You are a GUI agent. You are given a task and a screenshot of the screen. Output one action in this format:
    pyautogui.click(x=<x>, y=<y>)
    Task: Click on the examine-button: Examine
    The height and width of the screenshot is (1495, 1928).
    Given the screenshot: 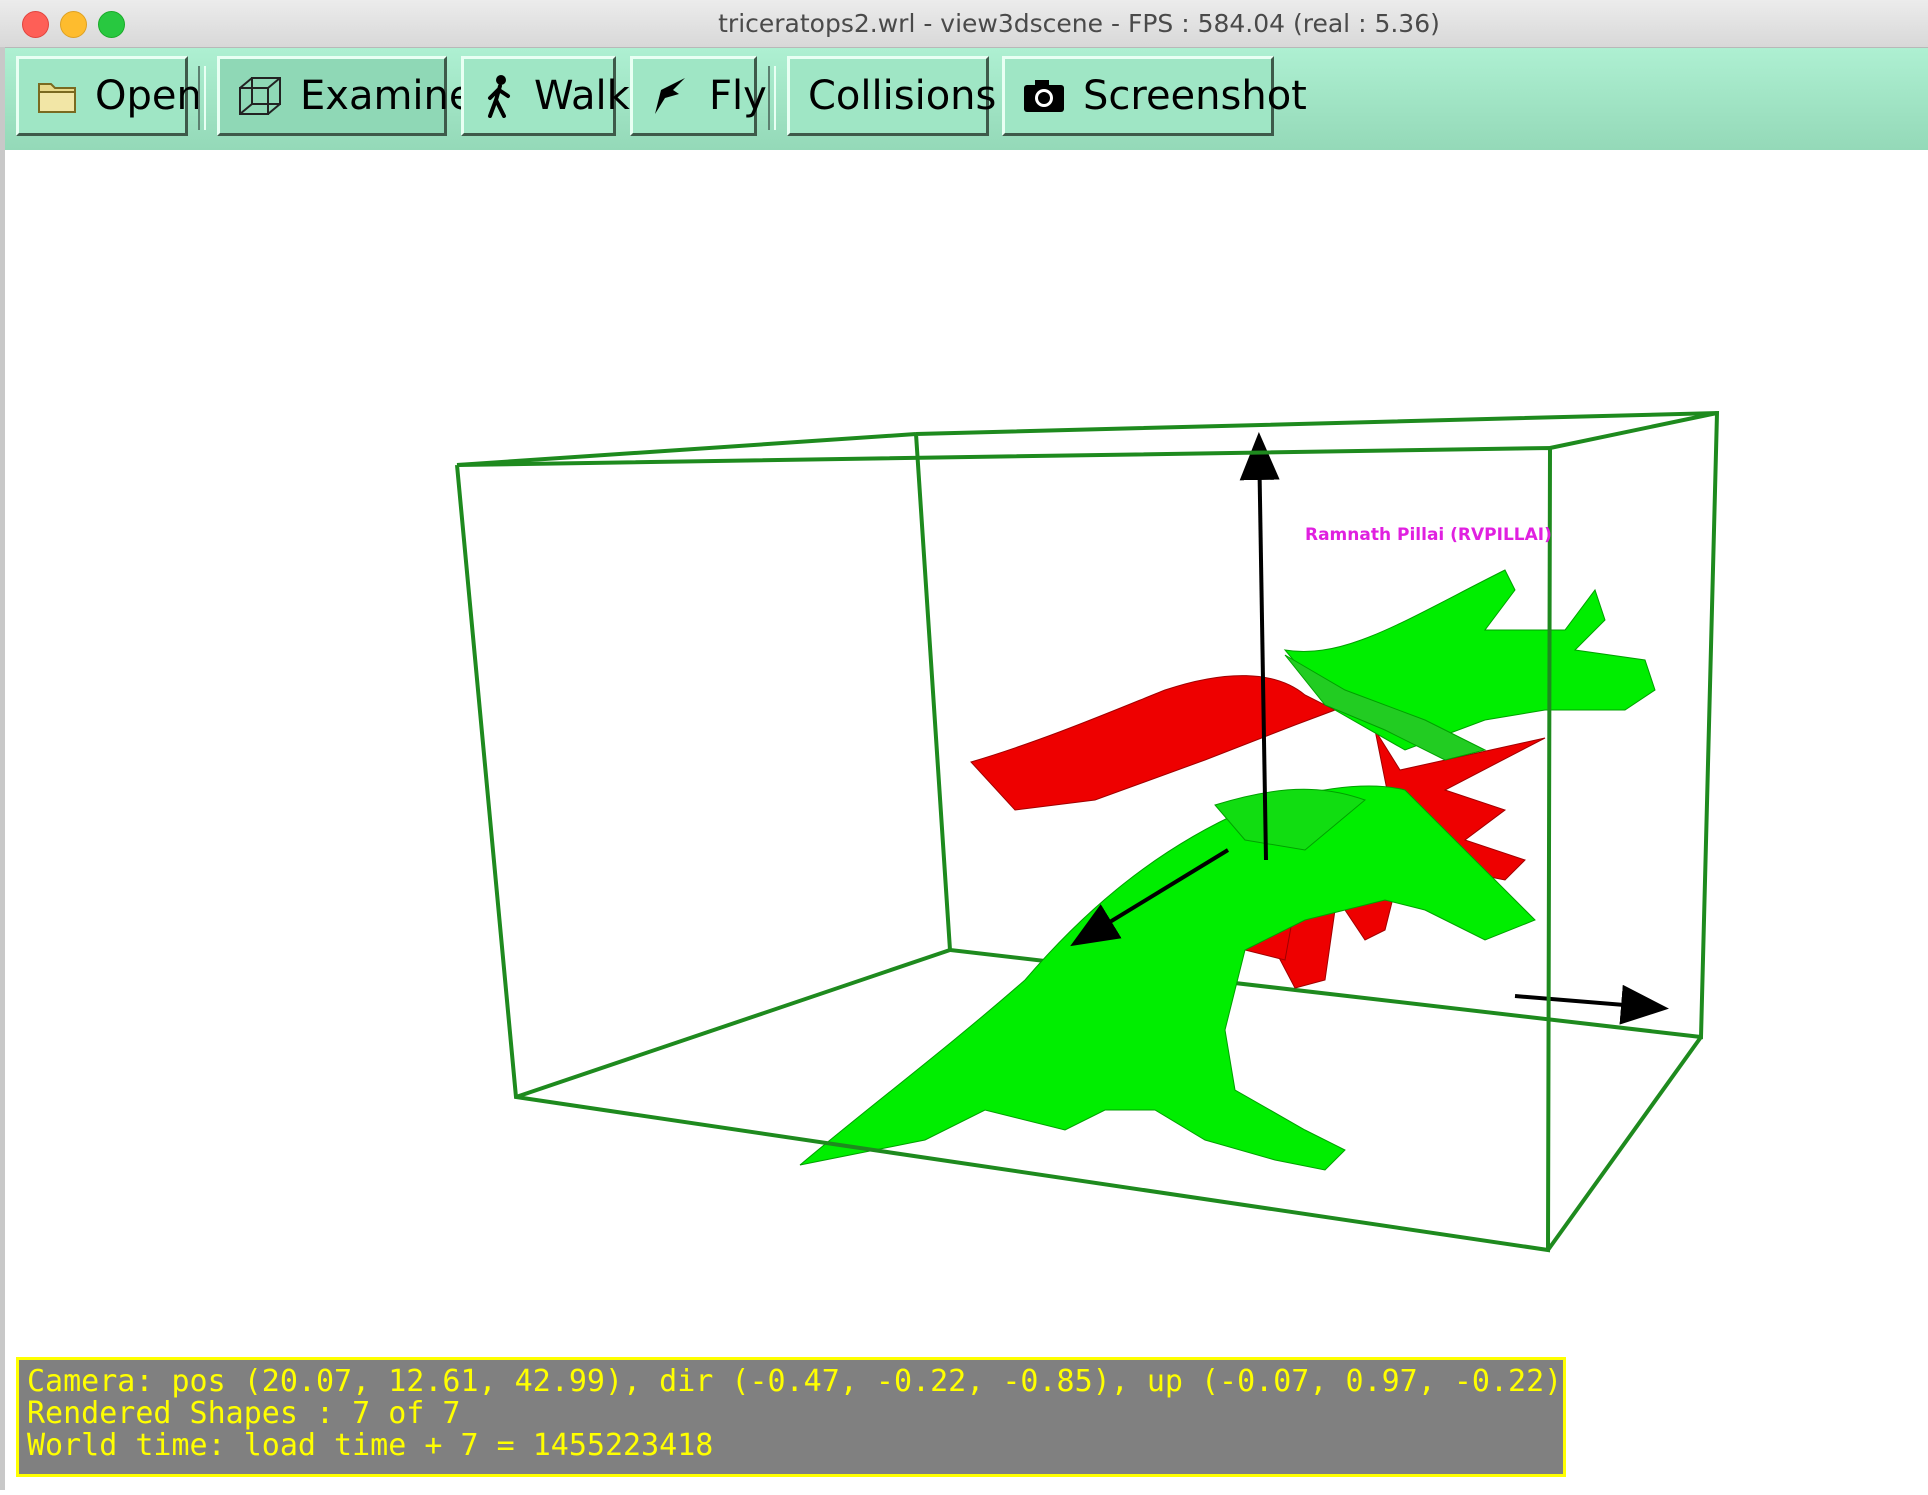 What is the action you would take?
    pyautogui.click(x=345, y=96)
    